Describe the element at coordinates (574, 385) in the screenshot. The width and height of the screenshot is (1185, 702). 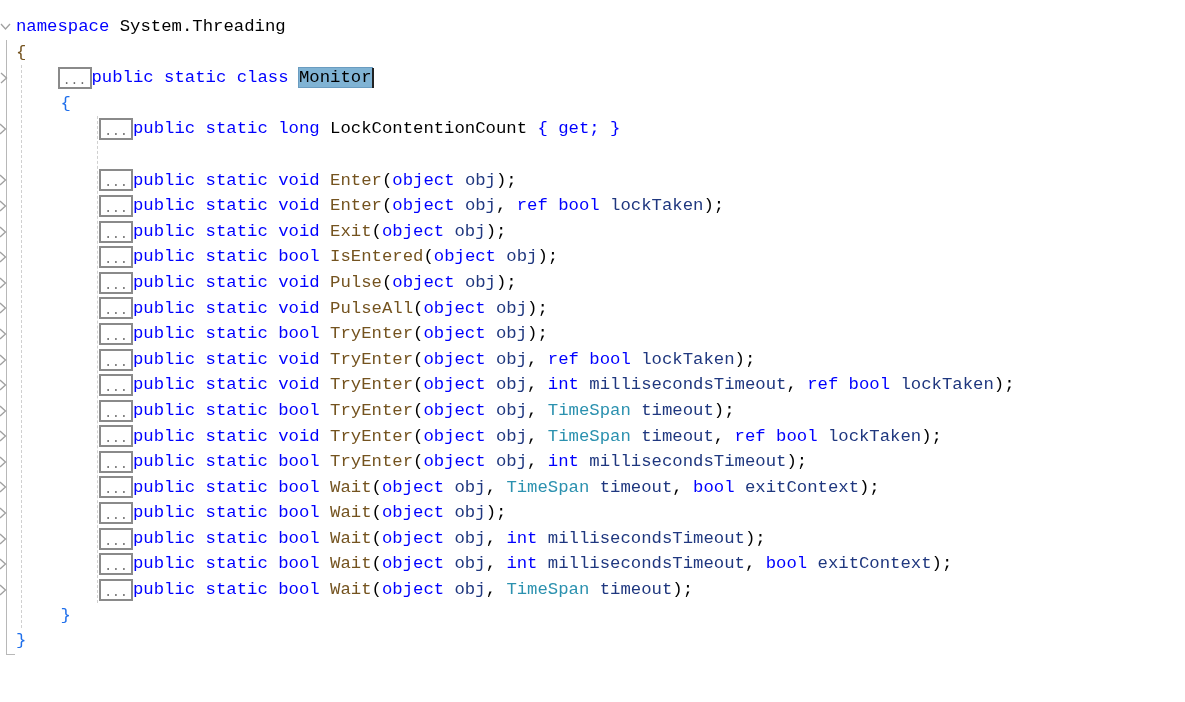
I see `code-line: public static void TryEnter(object obj, int millisecondsTimeout, ref bool lockTaken);` at that location.